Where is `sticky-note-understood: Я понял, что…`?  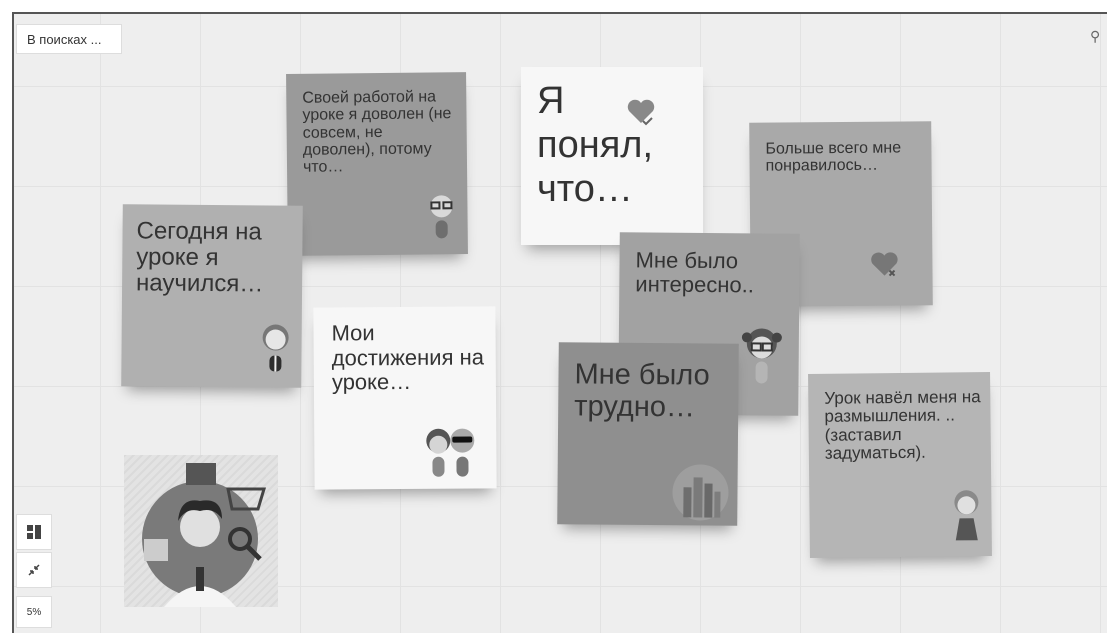 sticky-note-understood: Я понял, что… is located at coordinates (612, 156).